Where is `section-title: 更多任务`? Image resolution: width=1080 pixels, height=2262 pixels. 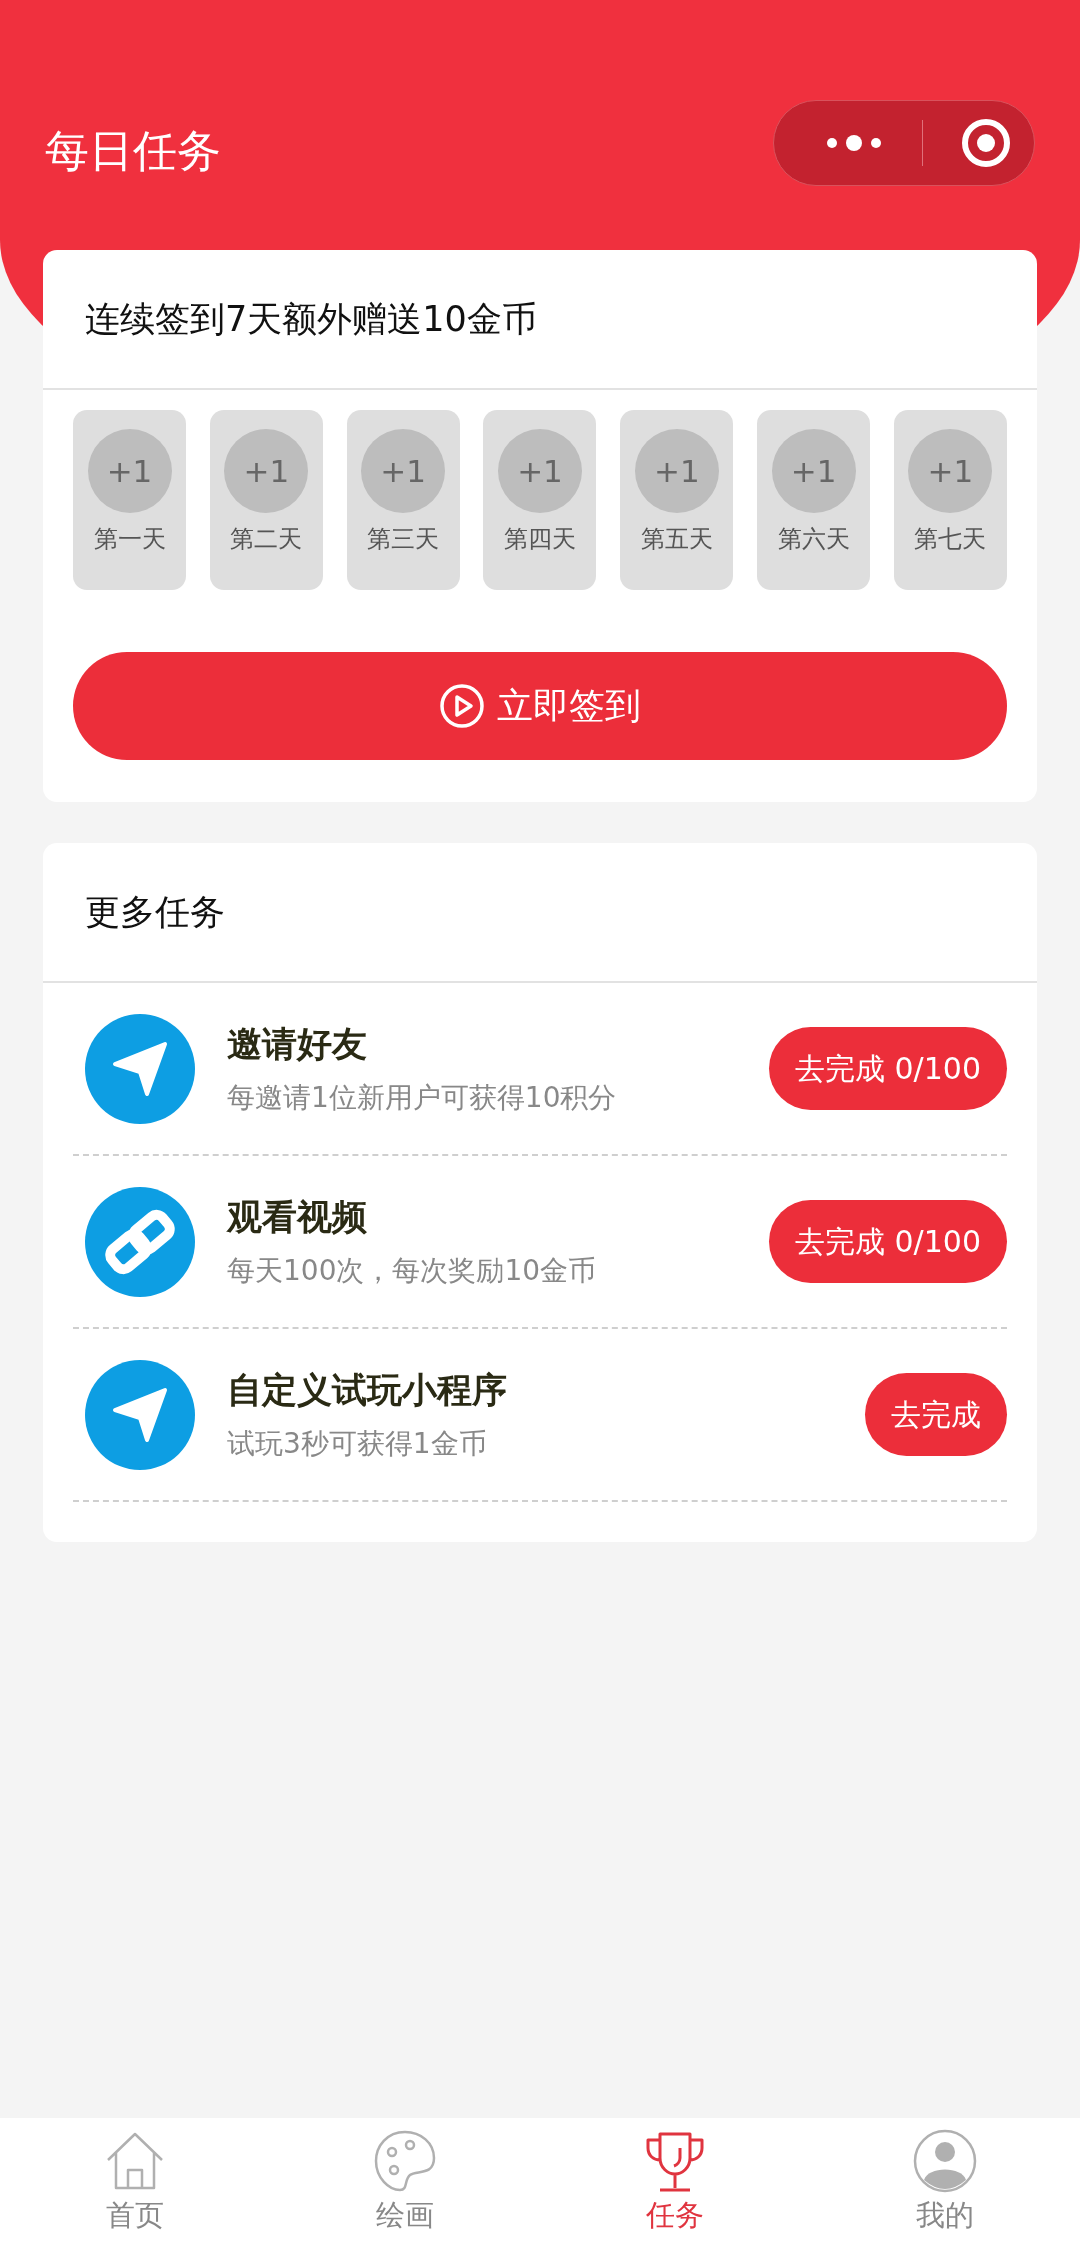 section-title: 更多任务 is located at coordinates (155, 912).